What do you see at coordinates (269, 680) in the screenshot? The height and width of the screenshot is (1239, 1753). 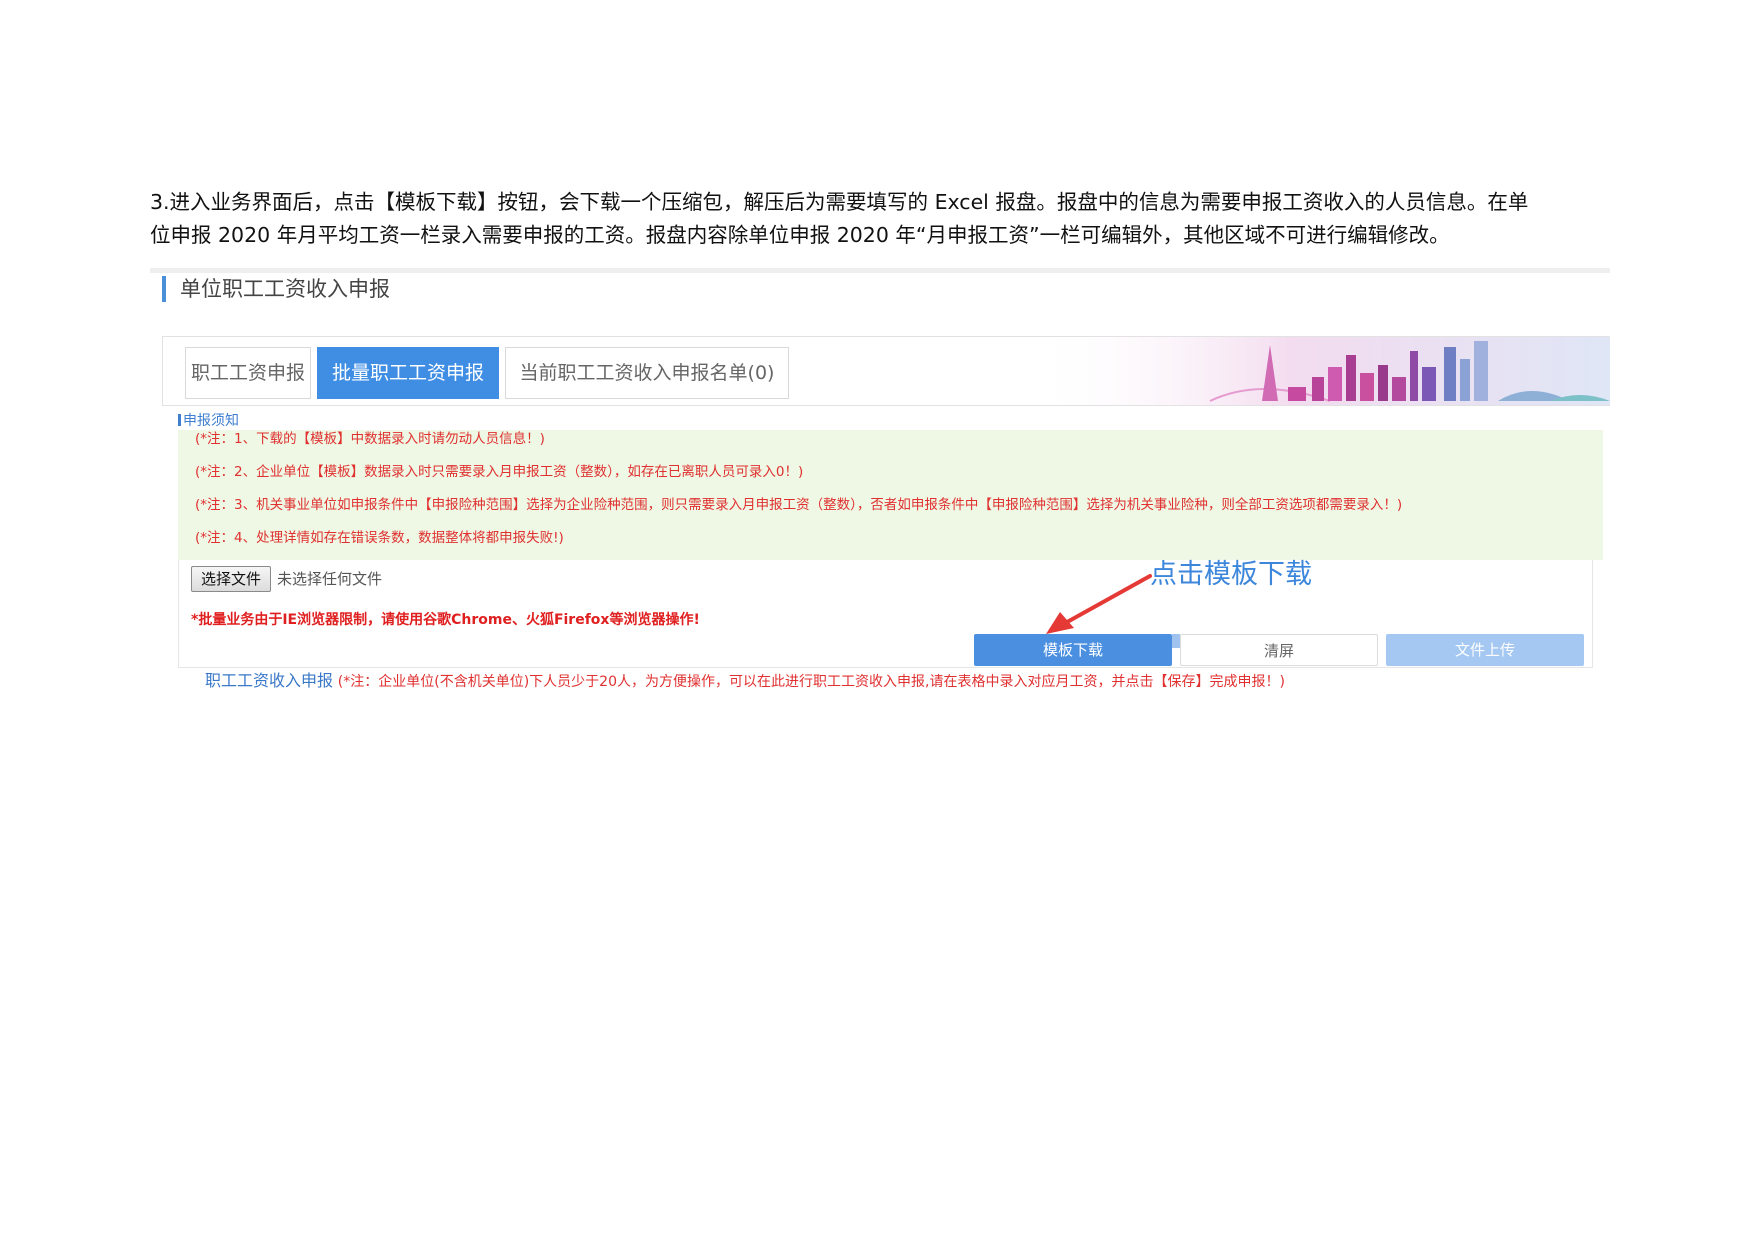 I see `wage-declaration-link: 职工工资收入申报` at bounding box center [269, 680].